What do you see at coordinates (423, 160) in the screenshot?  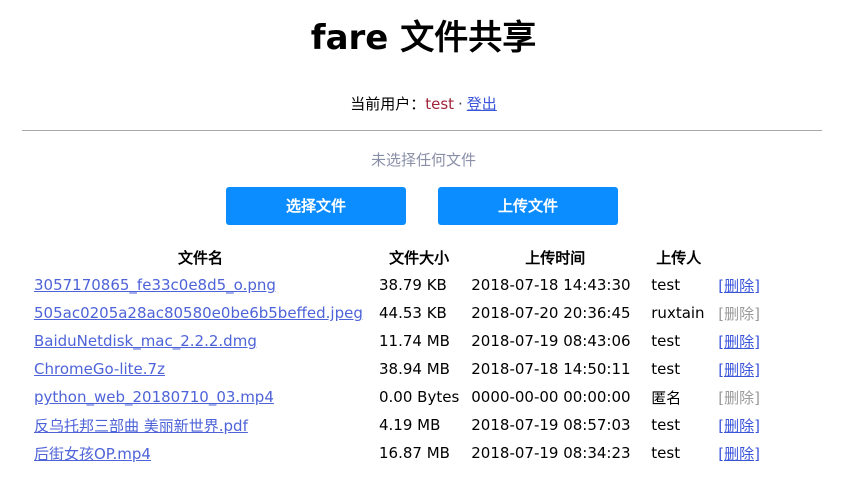 I see `selected-file-status: 未选择任何文件` at bounding box center [423, 160].